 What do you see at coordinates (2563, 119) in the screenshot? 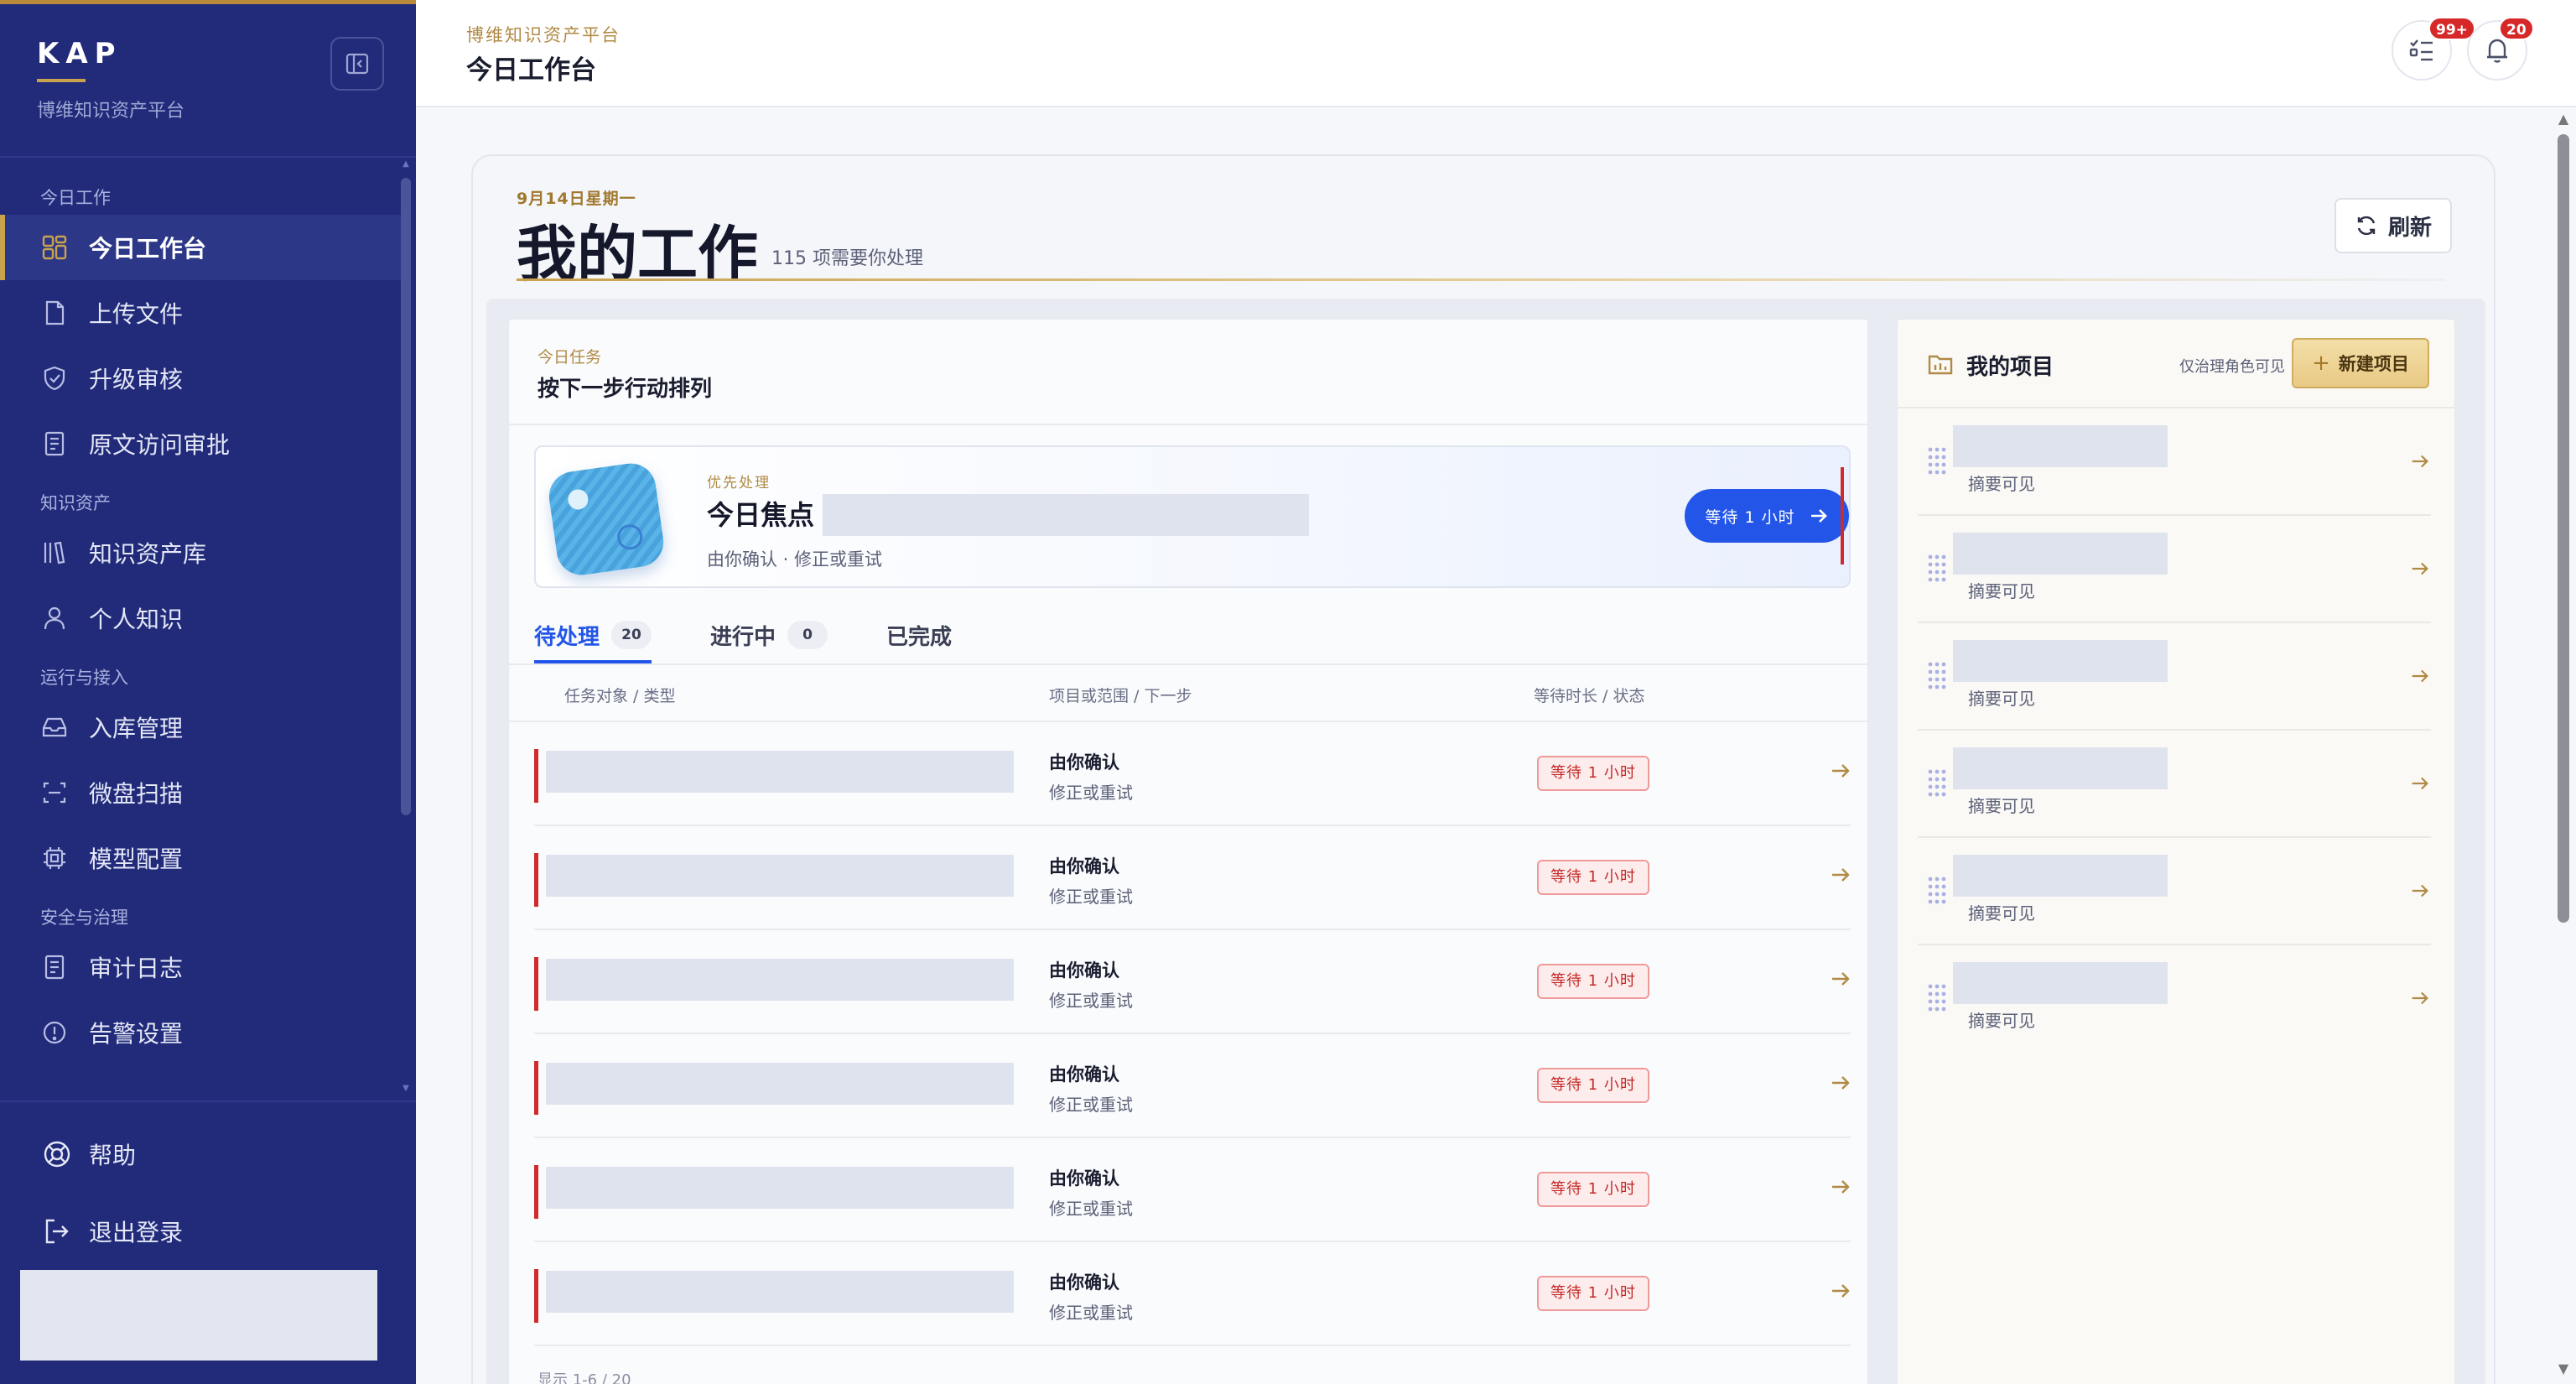
I see `main-scroll-up: ▲` at bounding box center [2563, 119].